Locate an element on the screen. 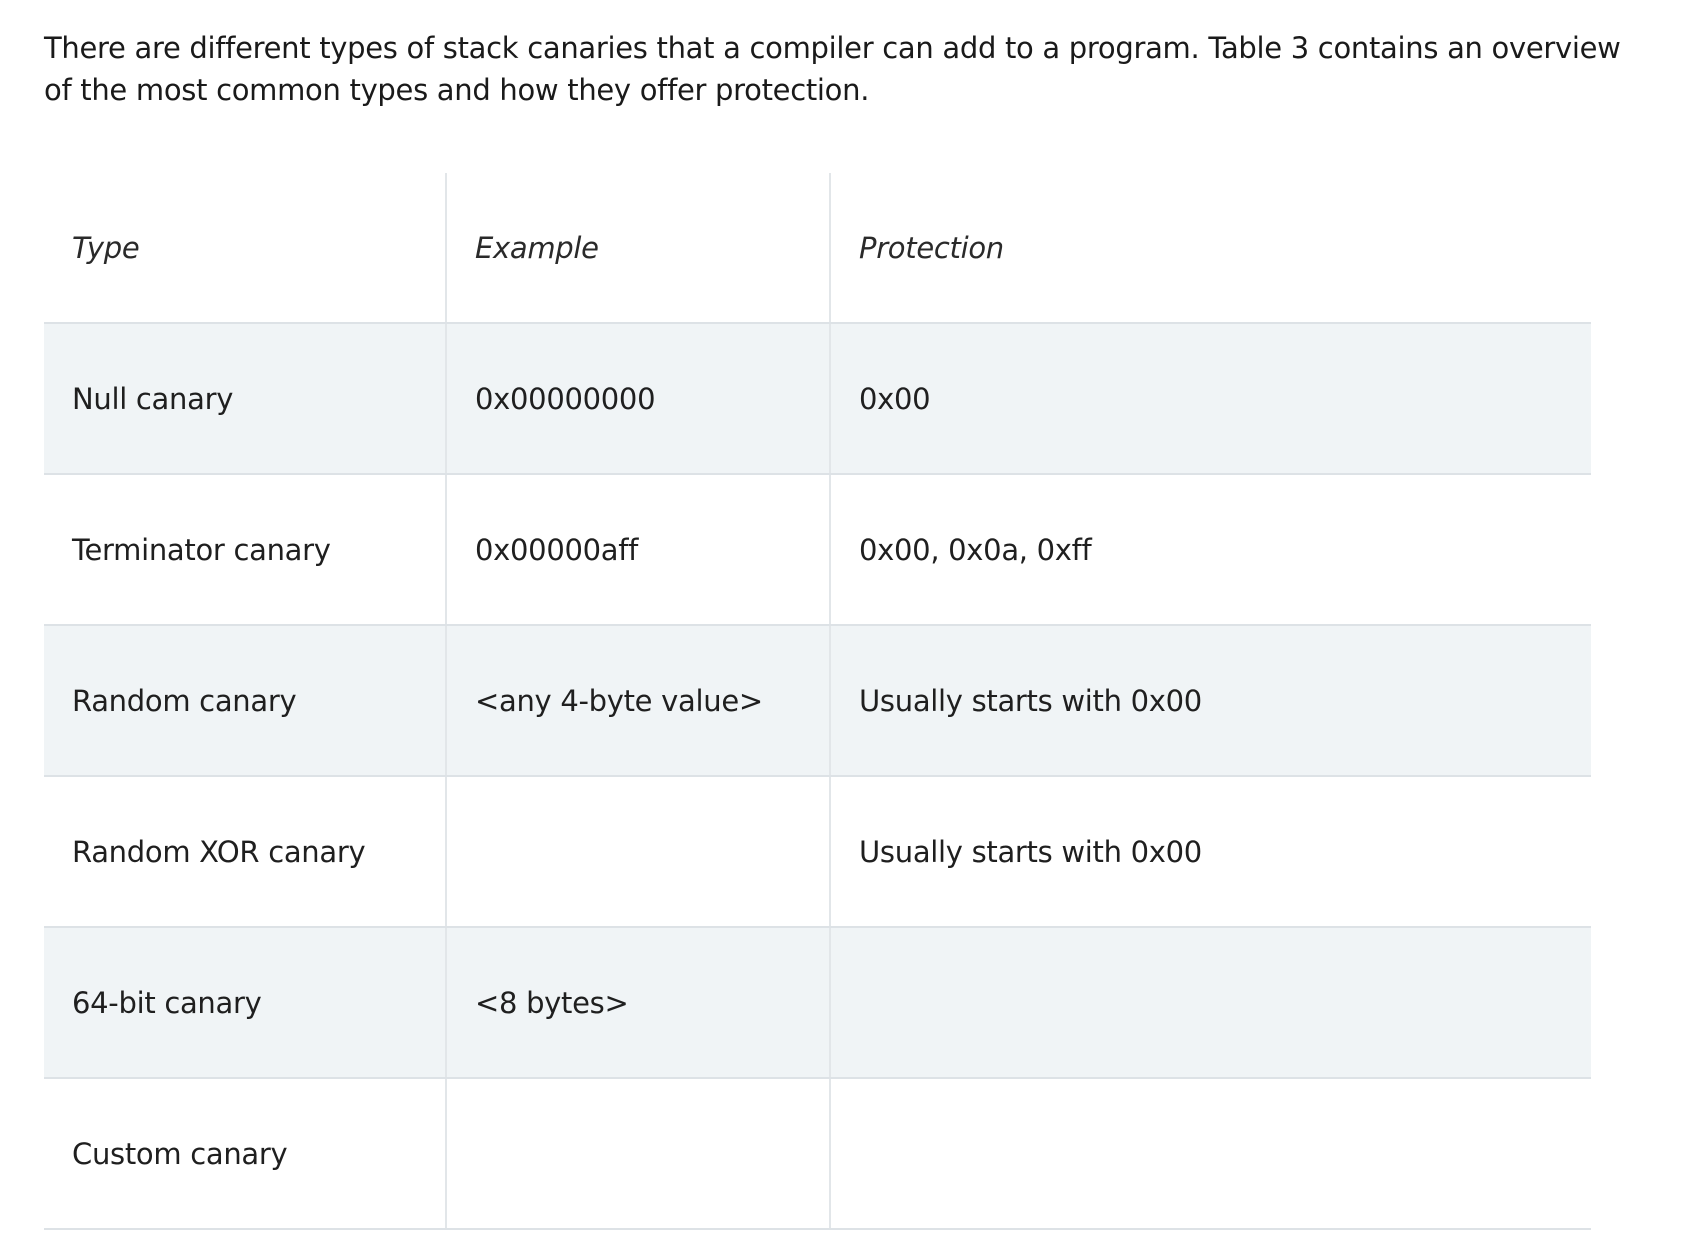 The width and height of the screenshot is (1684, 1248). table-row: Custom canary is located at coordinates (817, 1154).